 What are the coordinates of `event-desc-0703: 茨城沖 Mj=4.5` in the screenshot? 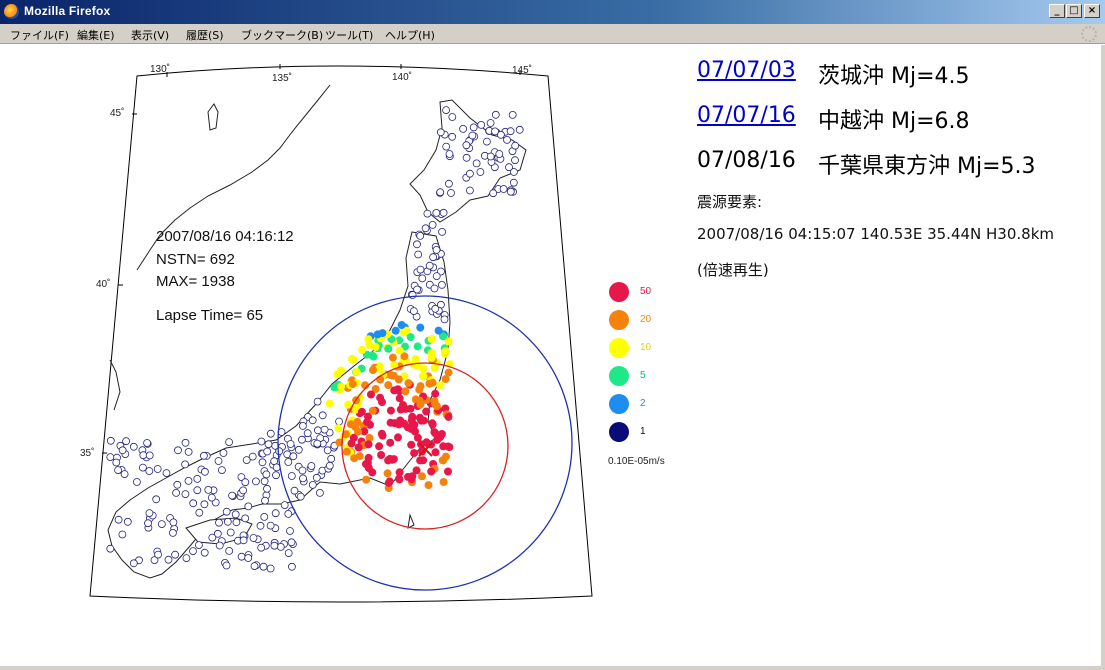 It's located at (894, 76).